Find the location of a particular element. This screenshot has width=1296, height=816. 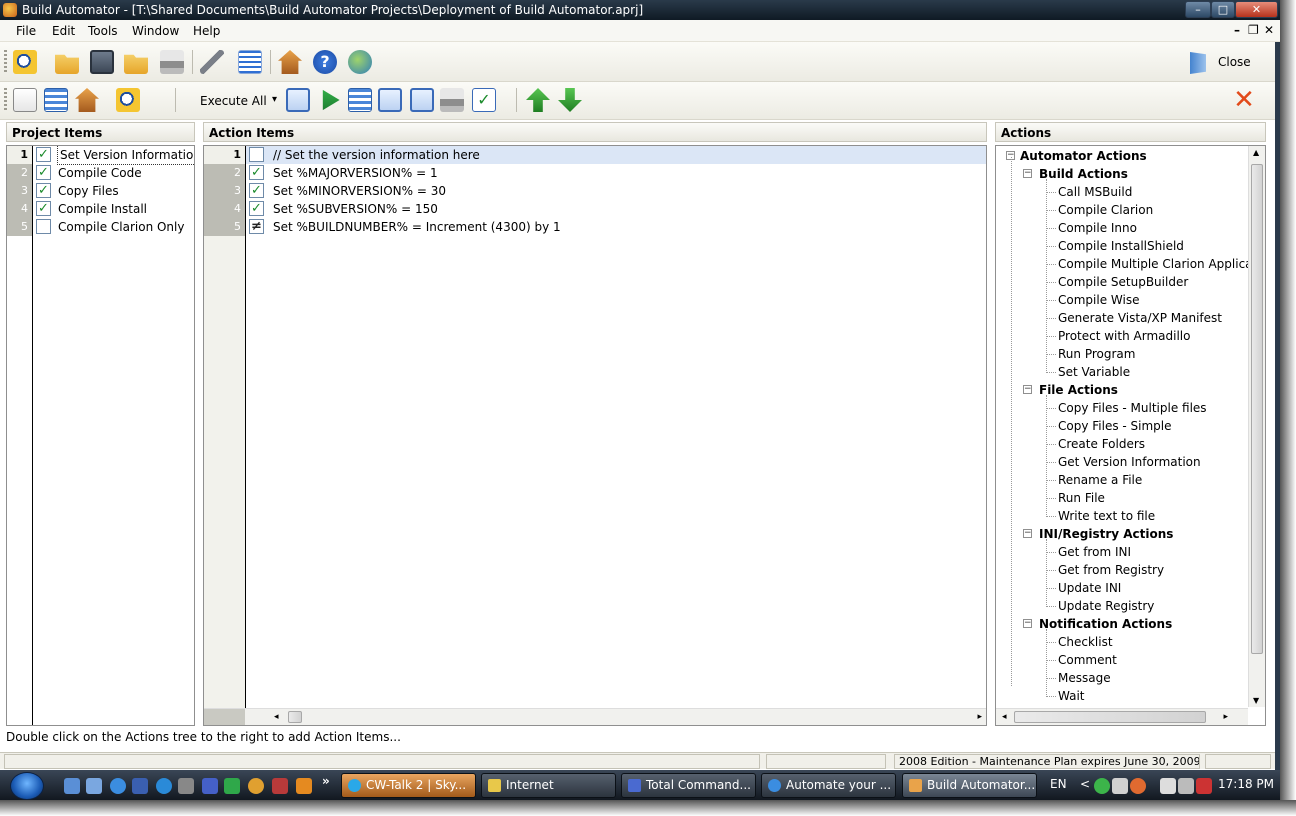

scroll-up-icon: ▲ is located at coordinates (1256, 152).